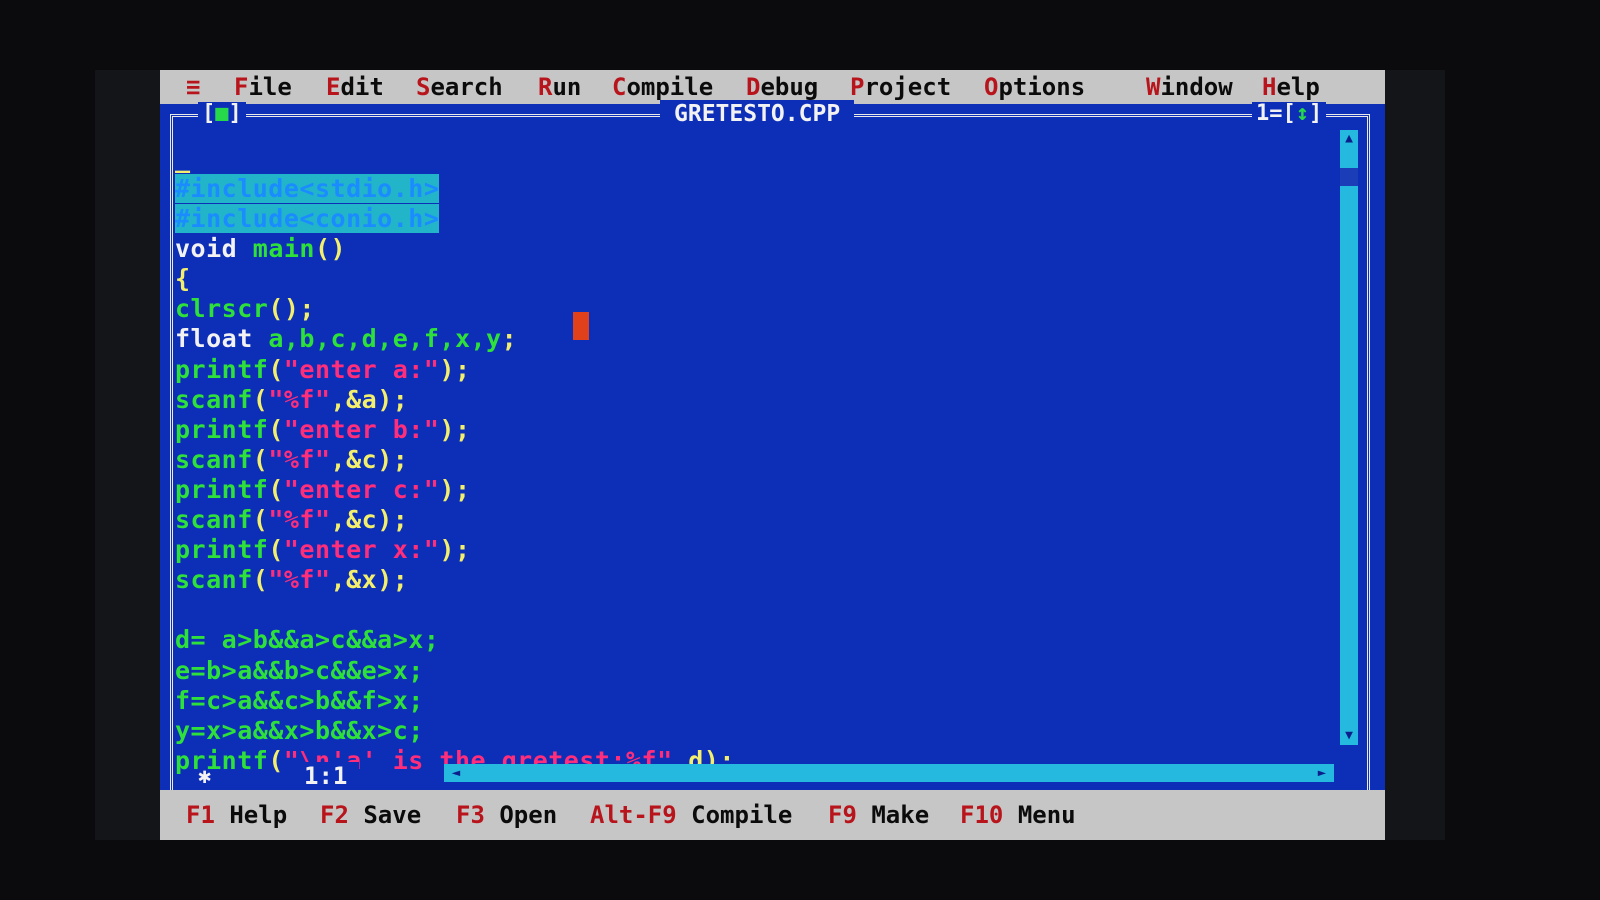 This screenshot has width=1600, height=900. What do you see at coordinates (456, 773) in the screenshot?
I see `scroll-left-arrow-icon: ◄` at bounding box center [456, 773].